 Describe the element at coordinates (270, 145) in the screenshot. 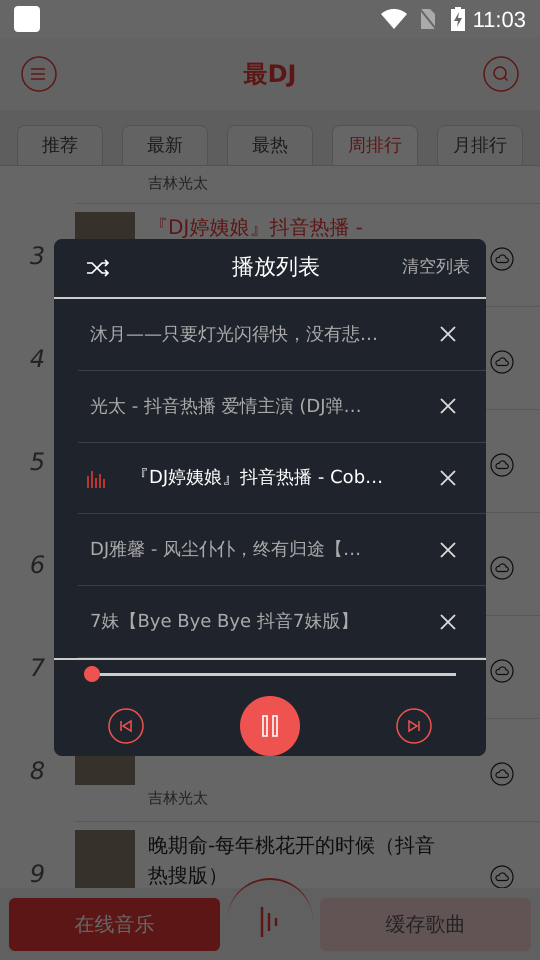

I see `tab: 最热` at that location.